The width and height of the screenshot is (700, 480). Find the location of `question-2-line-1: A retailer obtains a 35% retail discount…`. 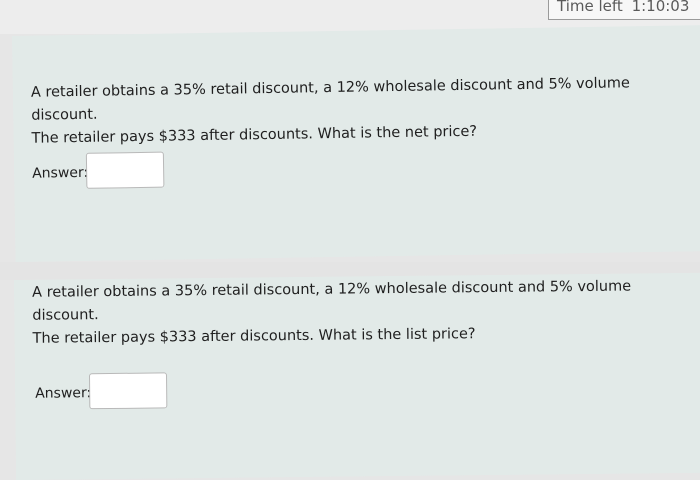

question-2-line-1: A retailer obtains a 35% retail discount… is located at coordinates (332, 301).